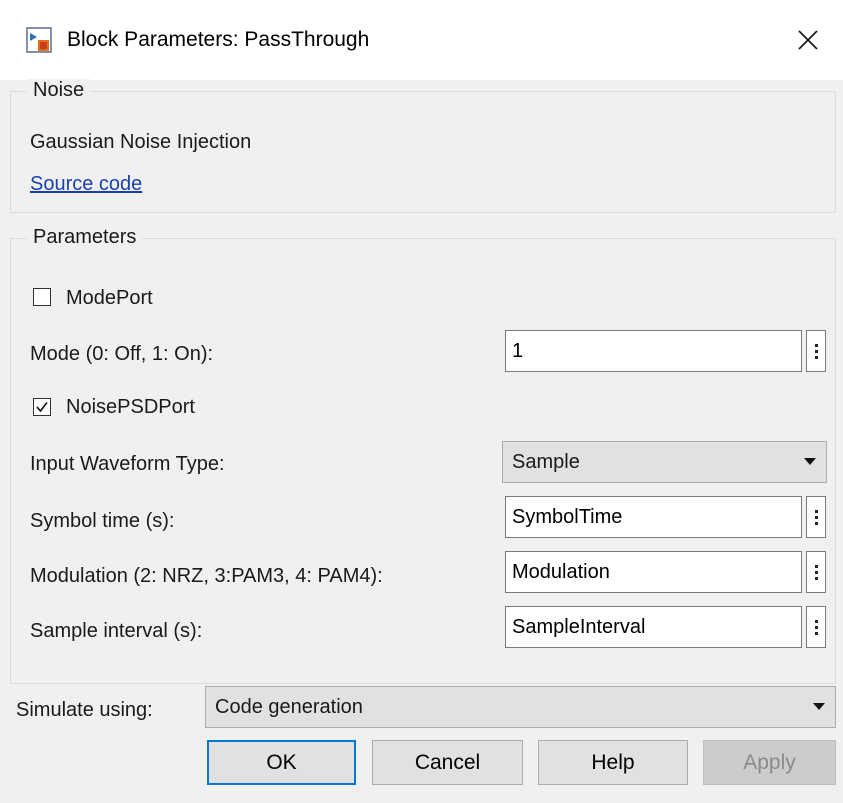 The height and width of the screenshot is (803, 843). What do you see at coordinates (816, 572) in the screenshot?
I see `modulation-more-button` at bounding box center [816, 572].